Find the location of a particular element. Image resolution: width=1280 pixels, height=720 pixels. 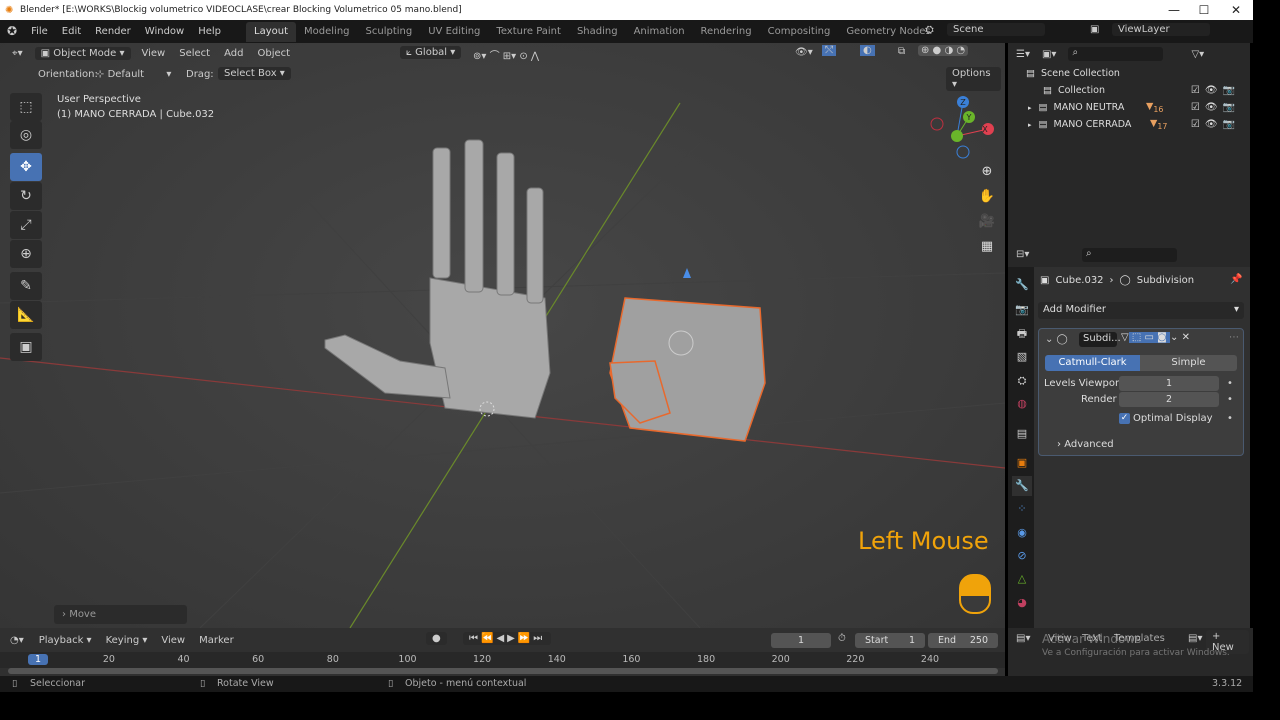

minimize-button: — is located at coordinates (1174, 10).